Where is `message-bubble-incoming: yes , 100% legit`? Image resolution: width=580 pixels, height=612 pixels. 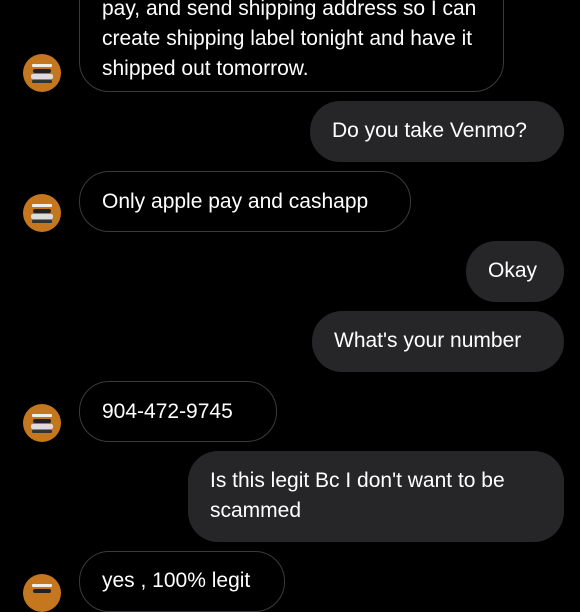 message-bubble-incoming: yes , 100% legit is located at coordinates (182, 581).